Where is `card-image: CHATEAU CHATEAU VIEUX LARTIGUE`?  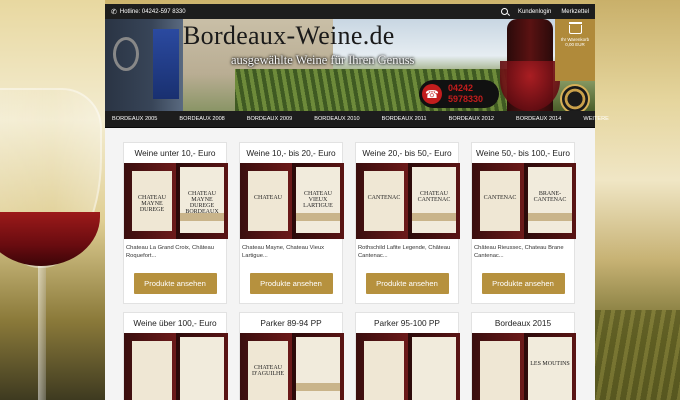 card-image: CHATEAU CHATEAU VIEUX LARTIGUE is located at coordinates (292, 201).